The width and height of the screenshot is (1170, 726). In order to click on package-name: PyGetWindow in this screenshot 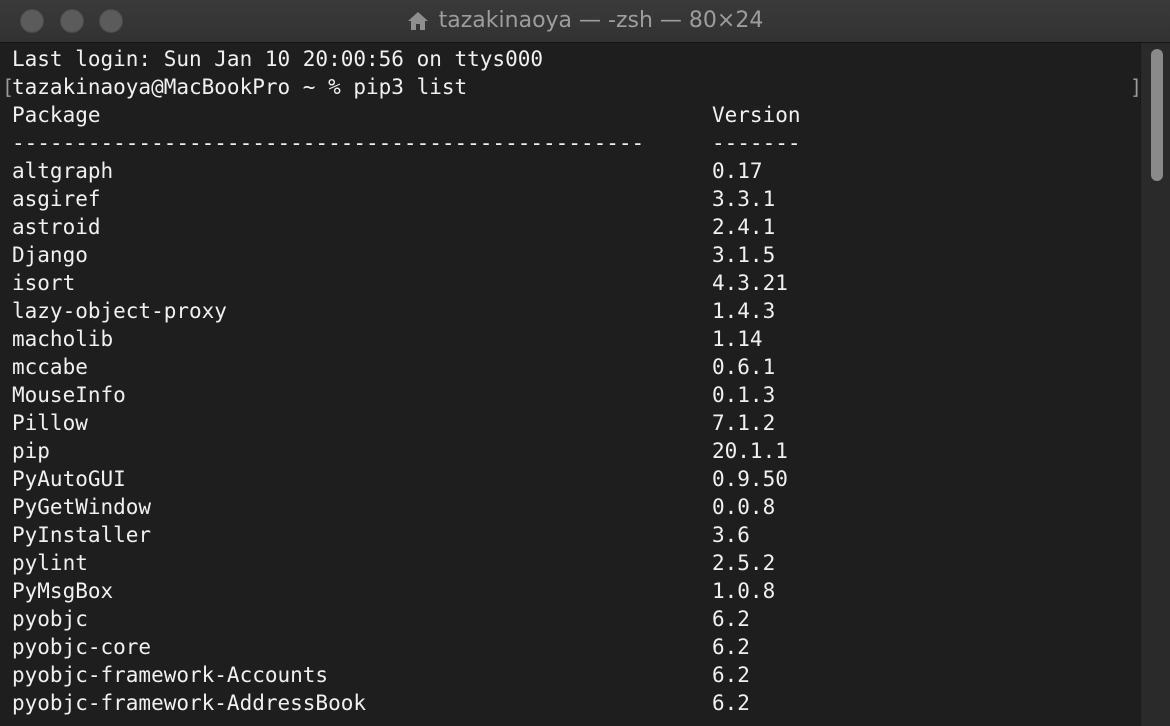, I will do `click(82, 507)`.